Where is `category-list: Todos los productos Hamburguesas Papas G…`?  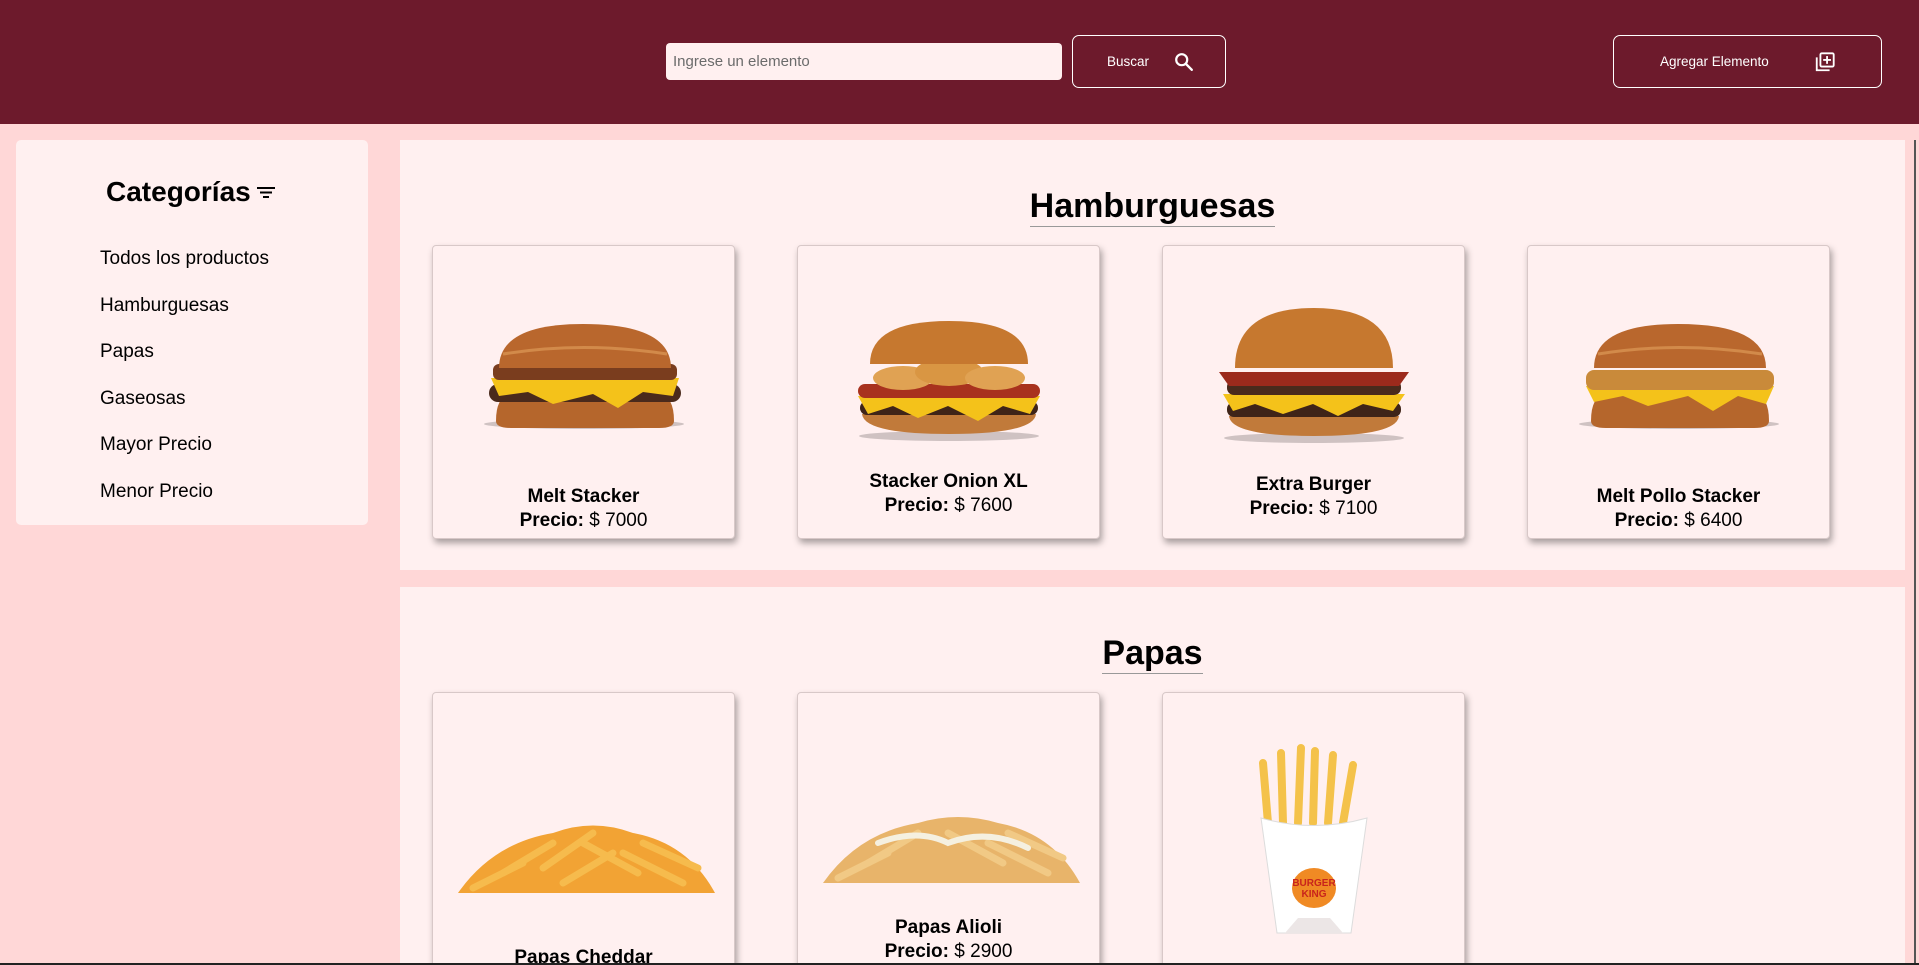
category-list: Todos los productos Hamburguesas Papas G… is located at coordinates (184, 384).